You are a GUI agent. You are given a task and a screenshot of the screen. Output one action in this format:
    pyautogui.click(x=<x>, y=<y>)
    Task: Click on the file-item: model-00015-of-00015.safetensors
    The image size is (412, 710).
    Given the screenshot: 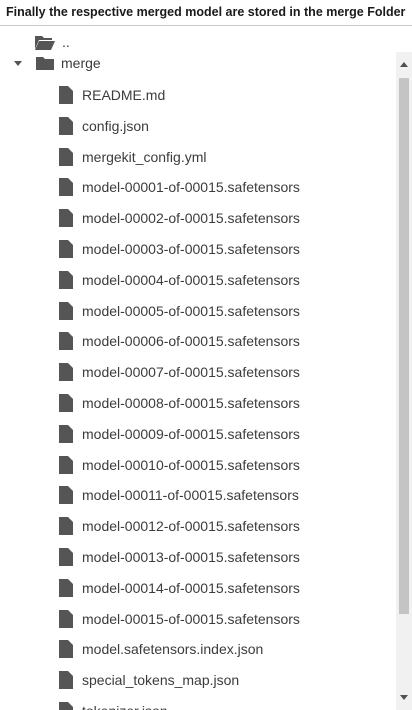 What is the action you would take?
    pyautogui.click(x=178, y=619)
    